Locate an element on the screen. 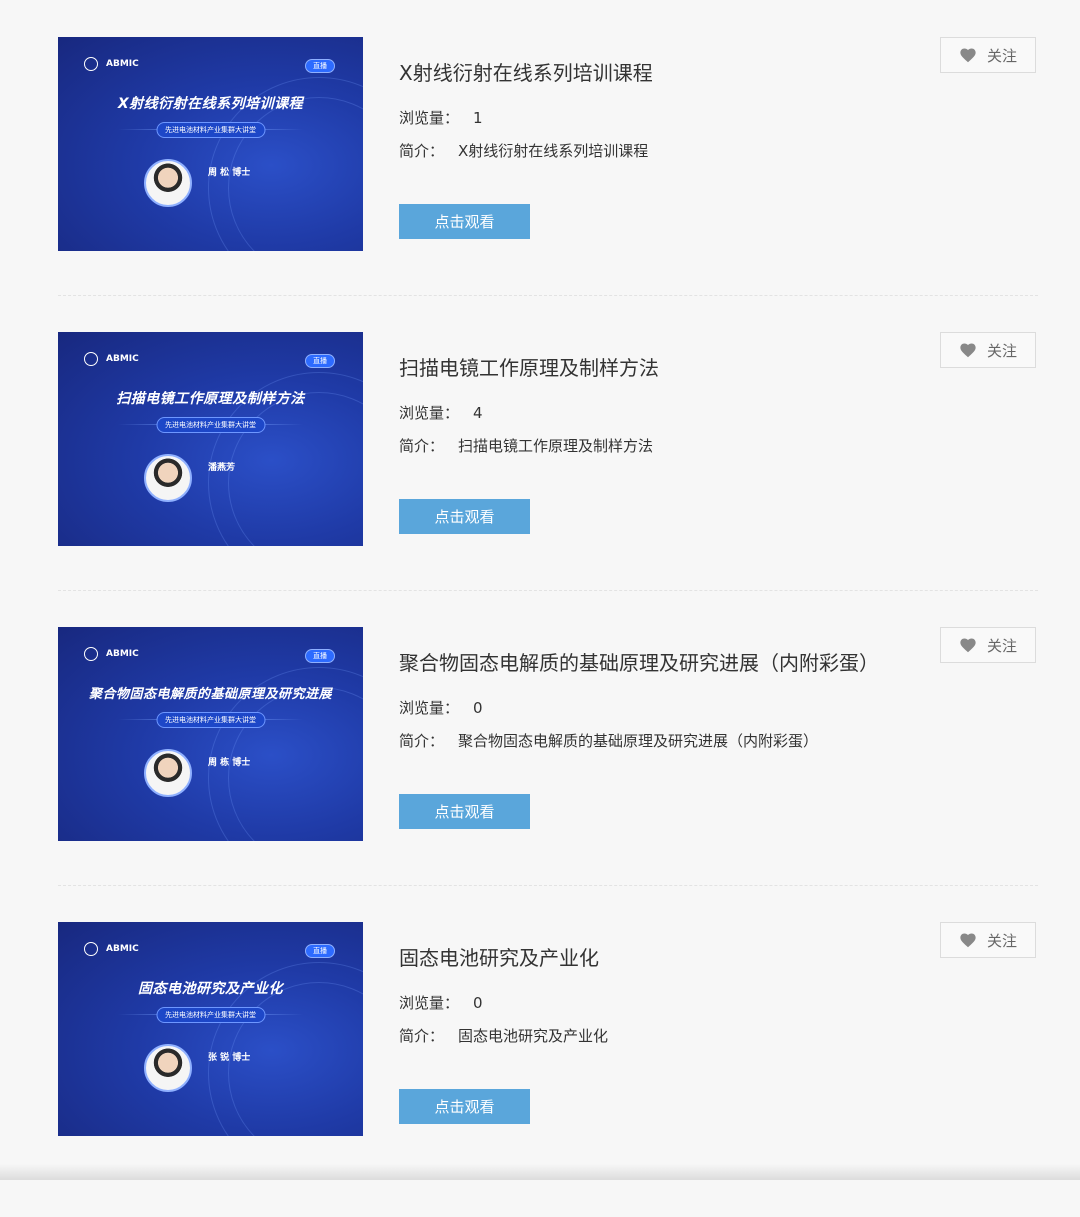 The height and width of the screenshot is (1217, 1080). course-intro: 简介： 扫描电镜工作原理及制样方法 is located at coordinates (526, 445).